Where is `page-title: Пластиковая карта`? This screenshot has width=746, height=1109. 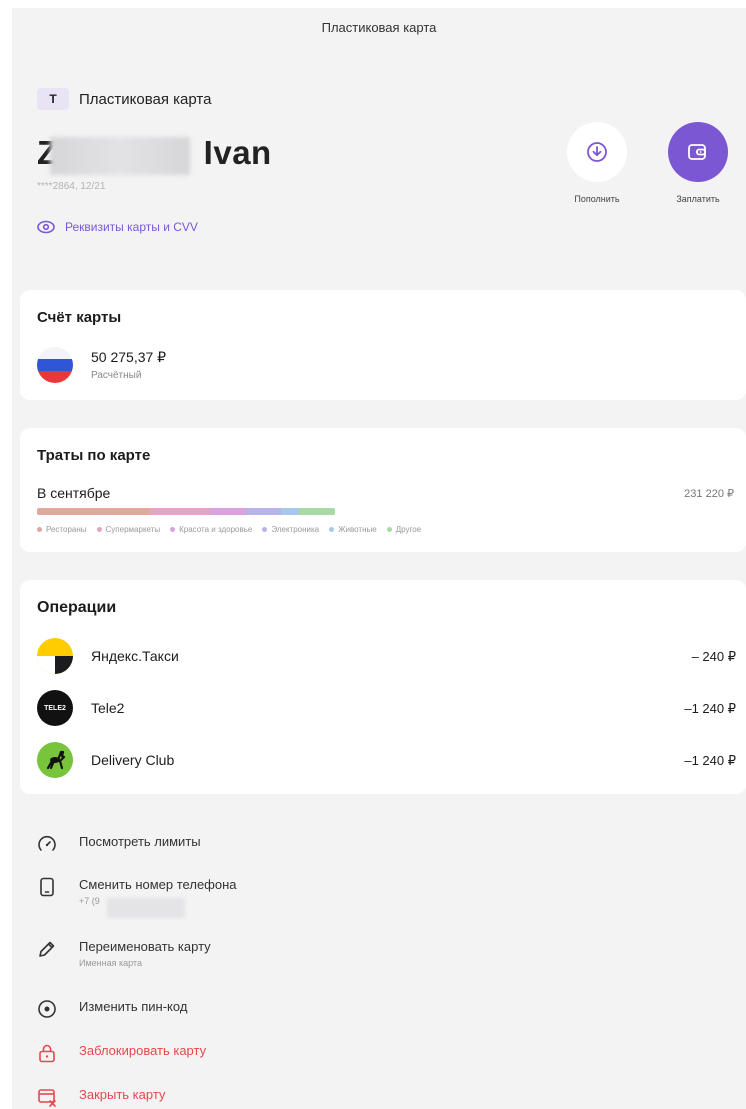
page-title: Пластиковая карта is located at coordinates (379, 27).